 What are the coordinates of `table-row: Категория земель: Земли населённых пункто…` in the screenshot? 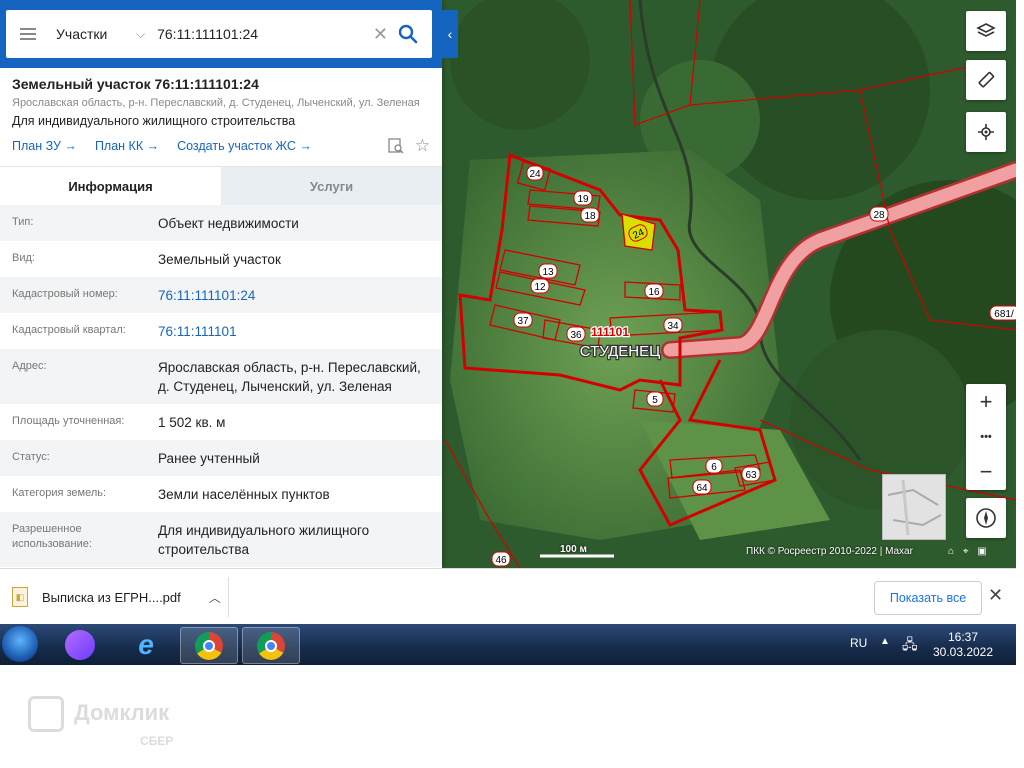 It's located at (221, 494).